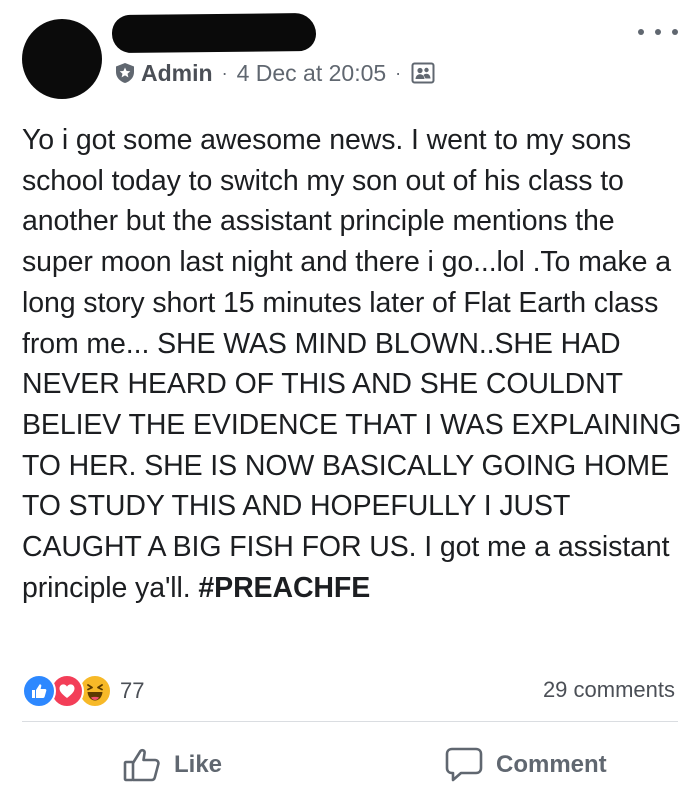  I want to click on reaction-count: 77, so click(132, 690).